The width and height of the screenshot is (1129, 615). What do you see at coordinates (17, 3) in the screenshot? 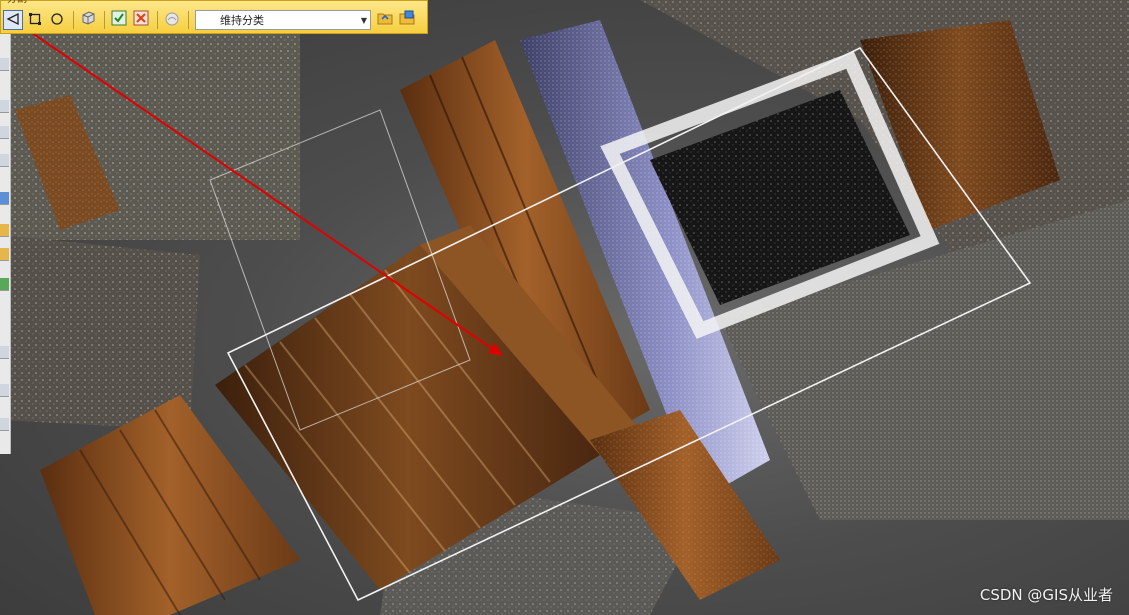
I see `toolbar-title: 分割` at bounding box center [17, 3].